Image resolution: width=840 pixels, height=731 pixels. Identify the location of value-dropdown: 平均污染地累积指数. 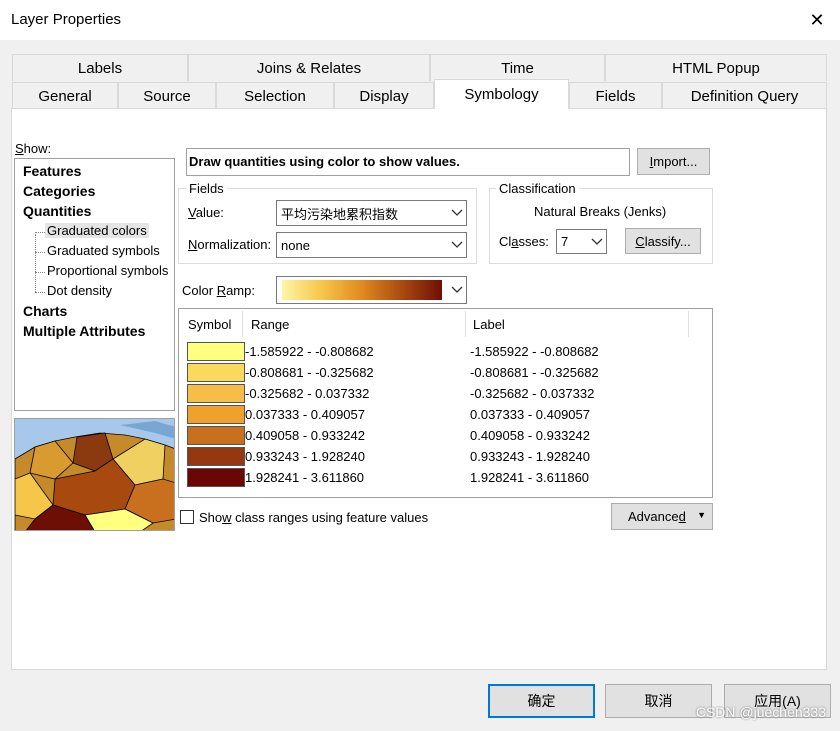
(371, 213).